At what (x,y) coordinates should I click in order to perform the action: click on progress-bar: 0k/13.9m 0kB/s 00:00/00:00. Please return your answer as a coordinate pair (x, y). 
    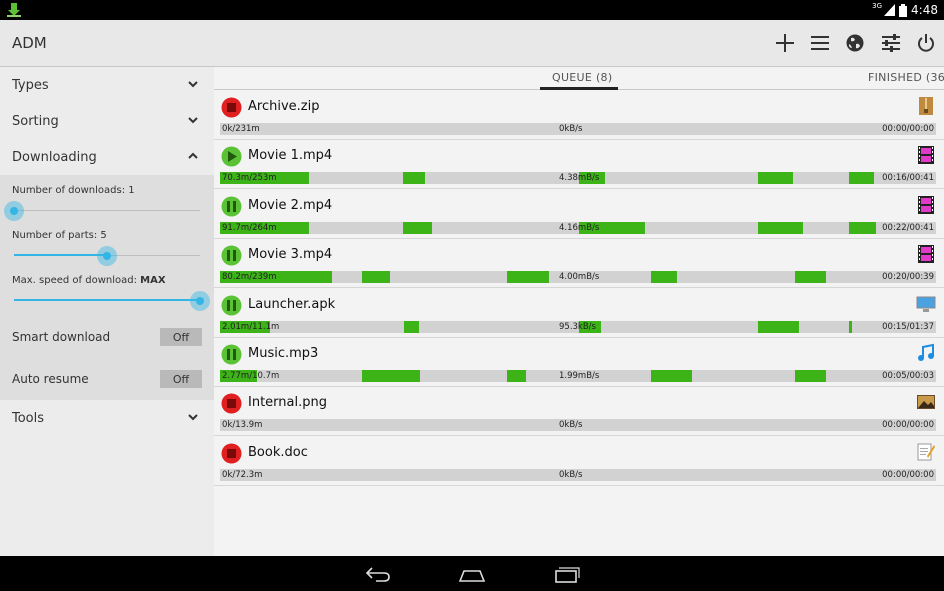
    Looking at the image, I should click on (578, 425).